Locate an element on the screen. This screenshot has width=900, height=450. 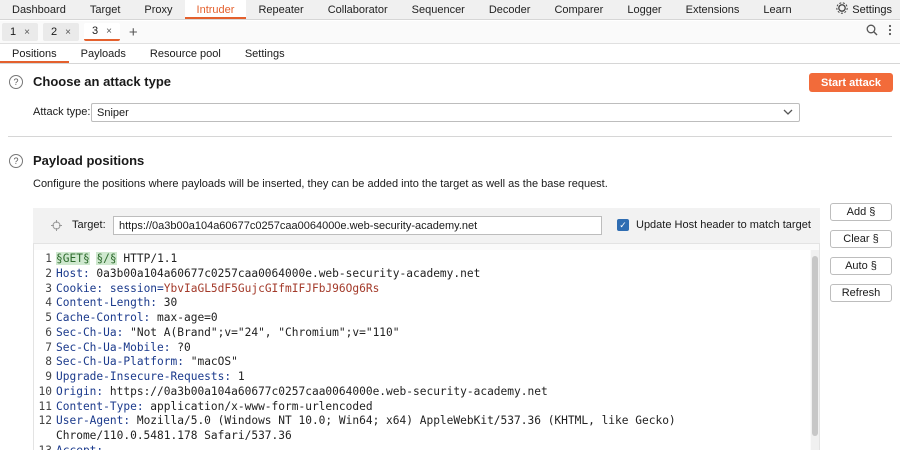
line-number: 6 is located at coordinates (48, 332).